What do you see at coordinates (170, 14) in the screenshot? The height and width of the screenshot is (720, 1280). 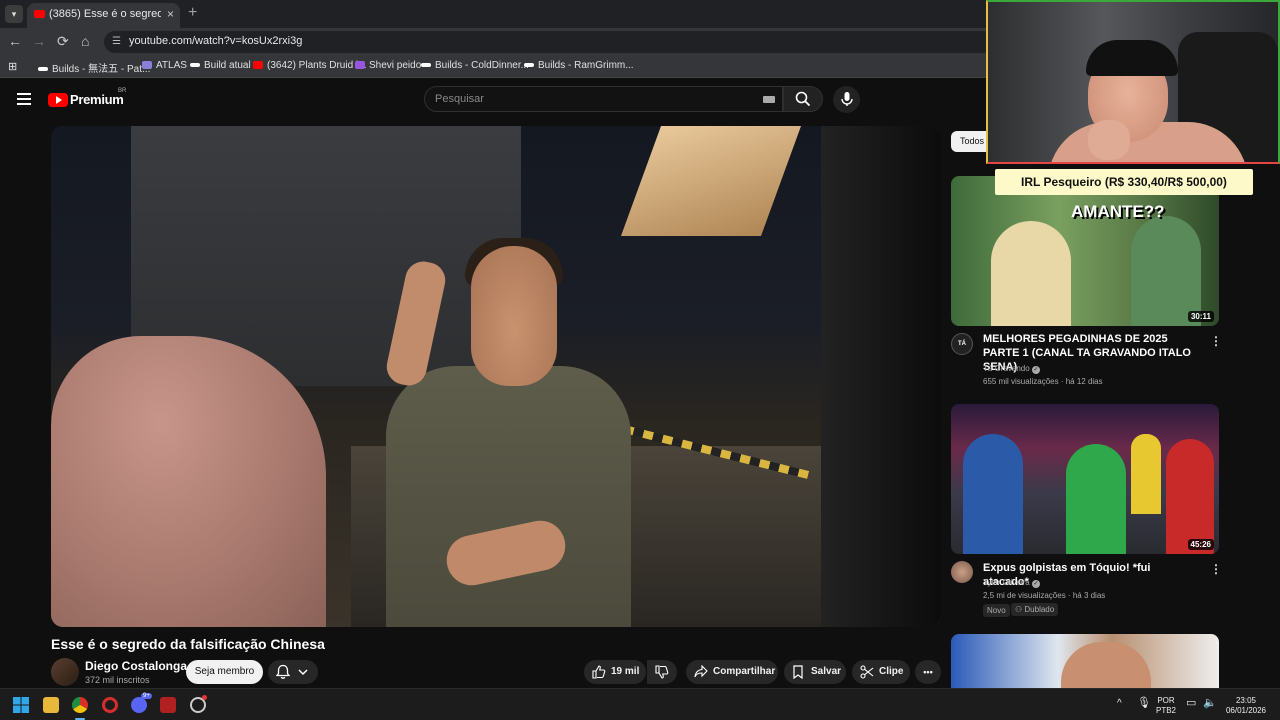 I see `tab-close-icon: ×` at bounding box center [170, 14].